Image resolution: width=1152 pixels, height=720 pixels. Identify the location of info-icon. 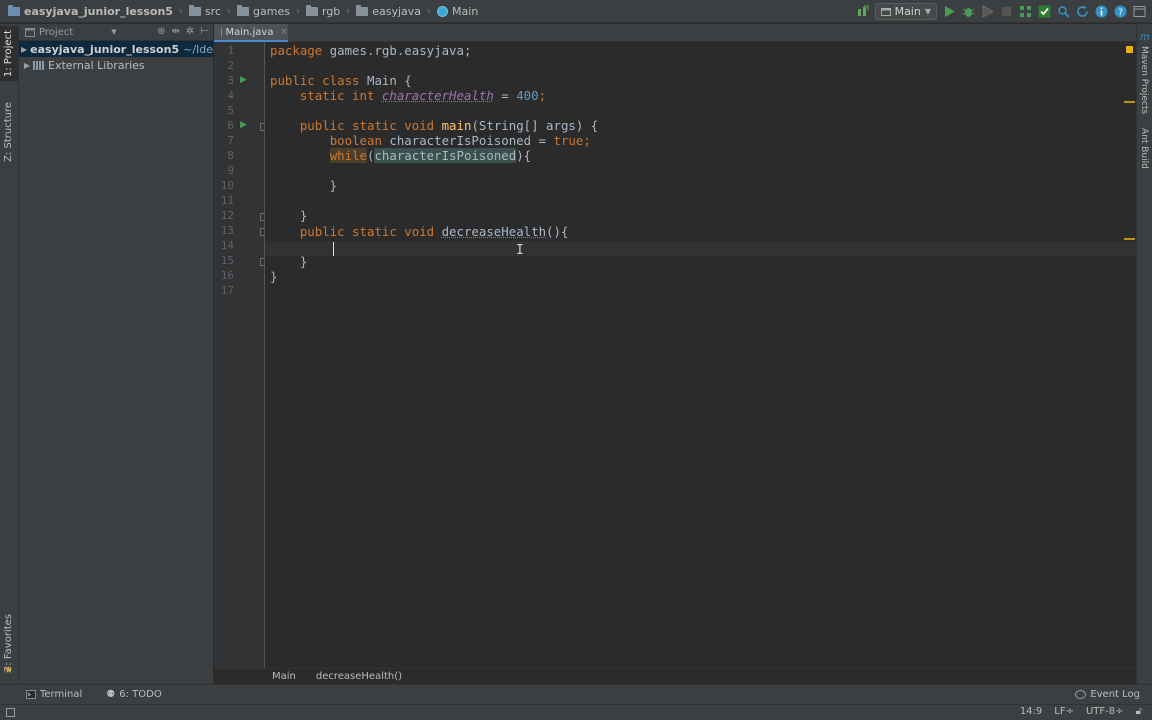
(1101, 11).